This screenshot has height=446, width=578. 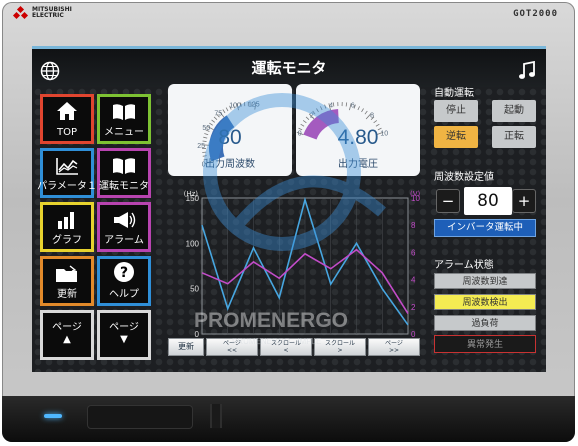 What do you see at coordinates (124, 186) in the screenshot?
I see `nav-button-label: 運転モニタ` at bounding box center [124, 186].